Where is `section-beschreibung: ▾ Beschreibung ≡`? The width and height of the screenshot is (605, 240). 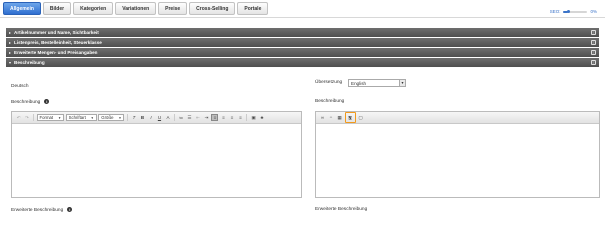 section-beschreibung: ▾ Beschreibung ≡ is located at coordinates (302, 62).